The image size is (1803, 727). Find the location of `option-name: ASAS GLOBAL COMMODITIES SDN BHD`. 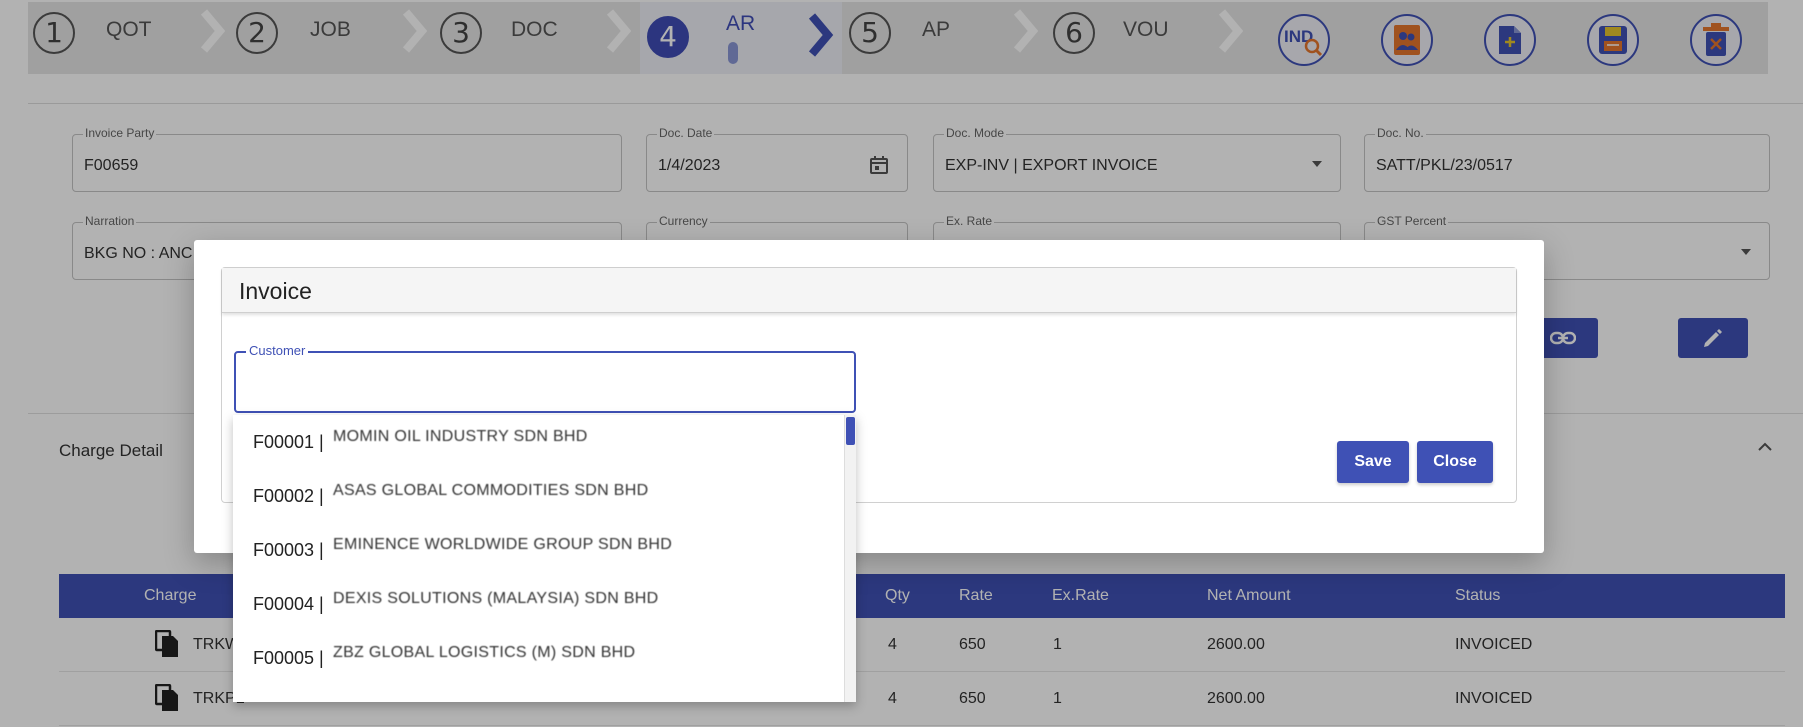

option-name: ASAS GLOBAL COMMODITIES SDN BHD is located at coordinates (491, 490).